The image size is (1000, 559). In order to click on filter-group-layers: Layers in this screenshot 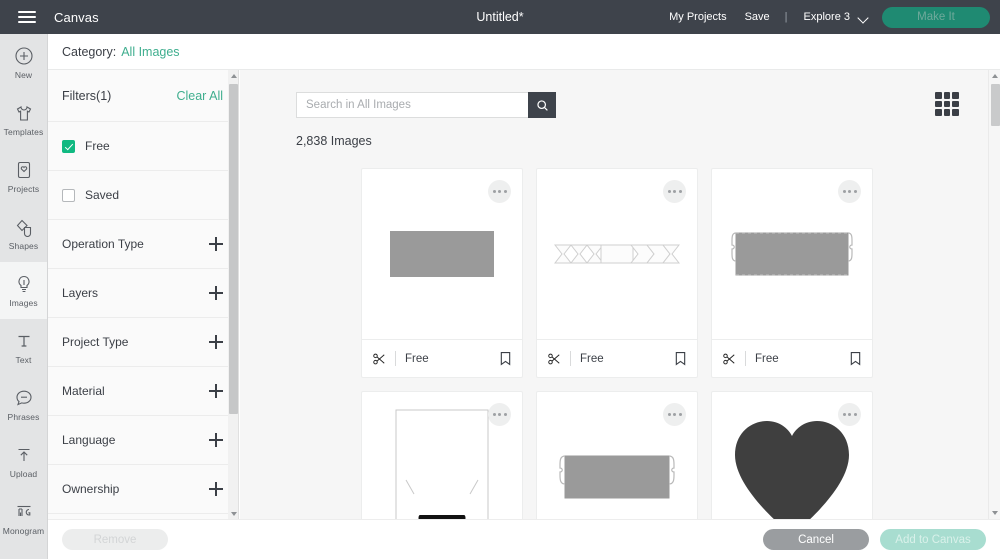, I will do `click(142, 293)`.